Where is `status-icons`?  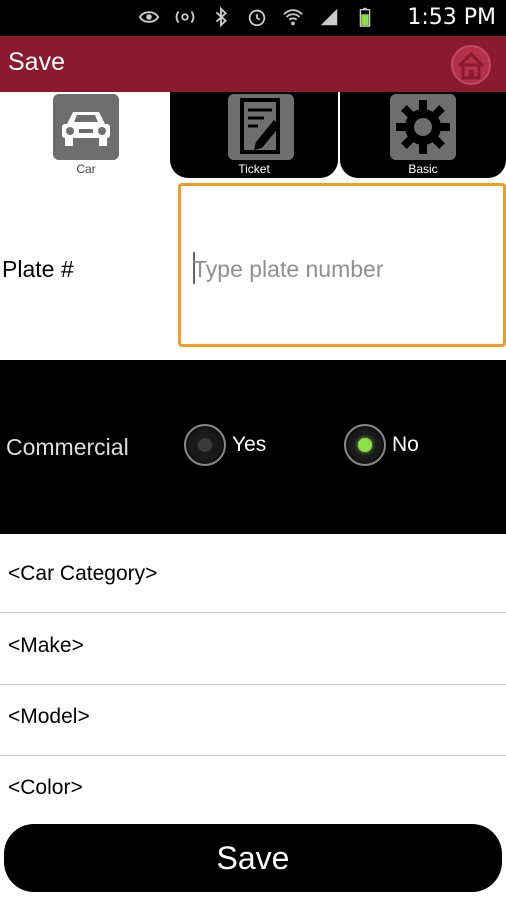
status-icons is located at coordinates (257, 17).